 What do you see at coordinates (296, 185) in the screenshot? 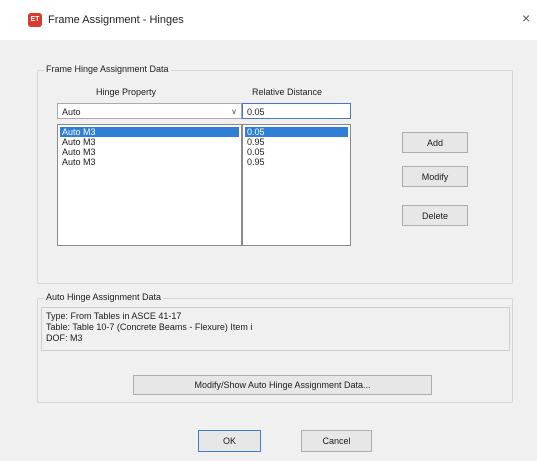
I see `relative-distance-list: 0.05 0.95 0.05 0.95` at bounding box center [296, 185].